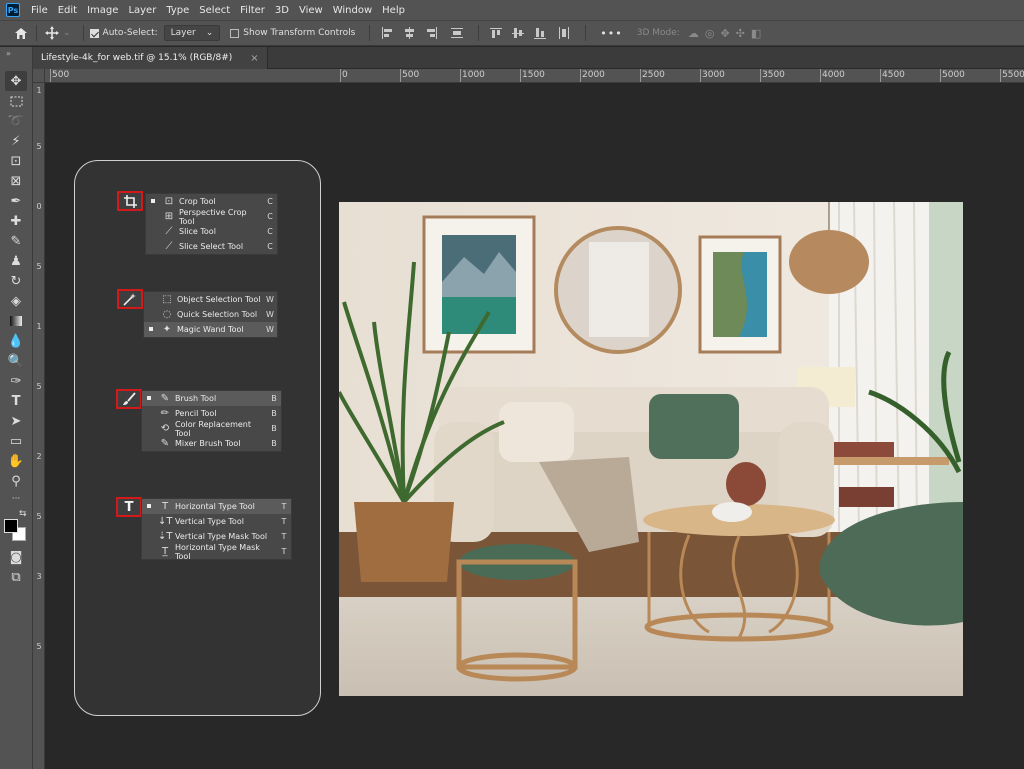 The image size is (1024, 769). What do you see at coordinates (16, 81) in the screenshot?
I see `move-tool-icon: ✥` at bounding box center [16, 81].